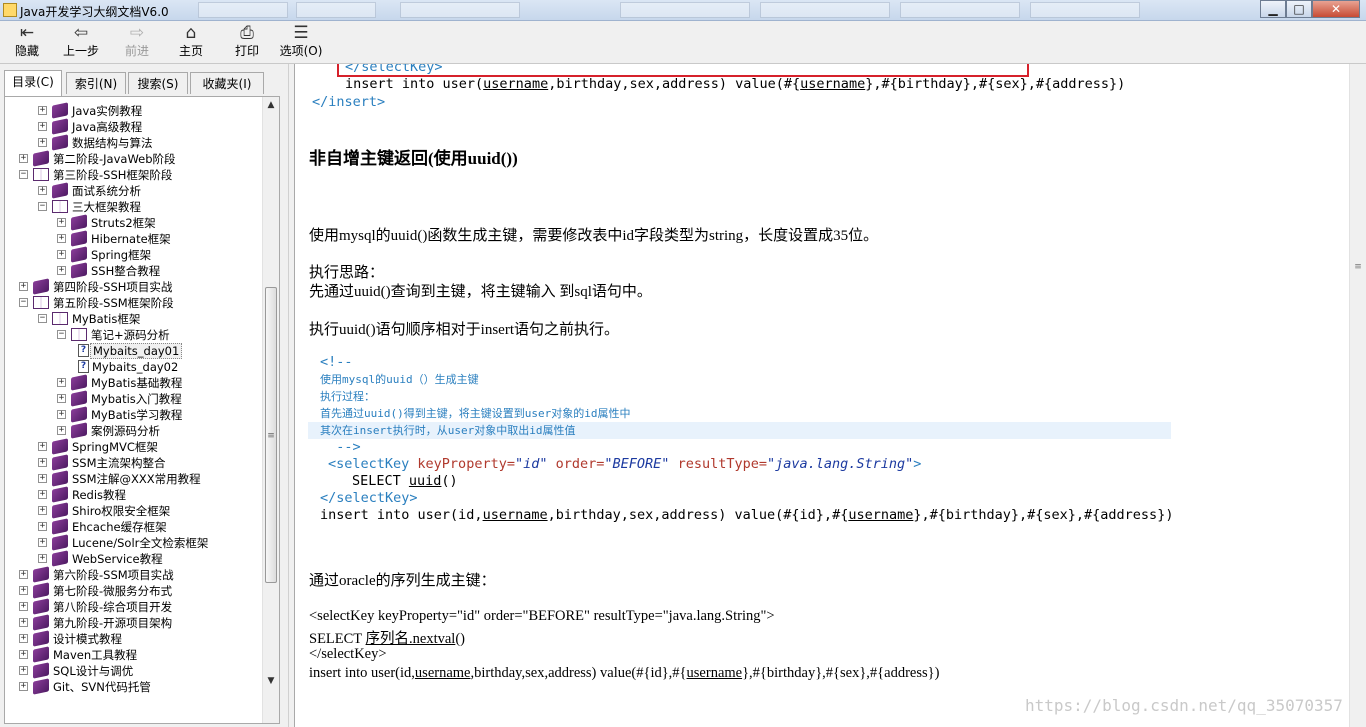  Describe the element at coordinates (133, 190) in the screenshot. I see `tree-item: + 面试系统分析` at that location.